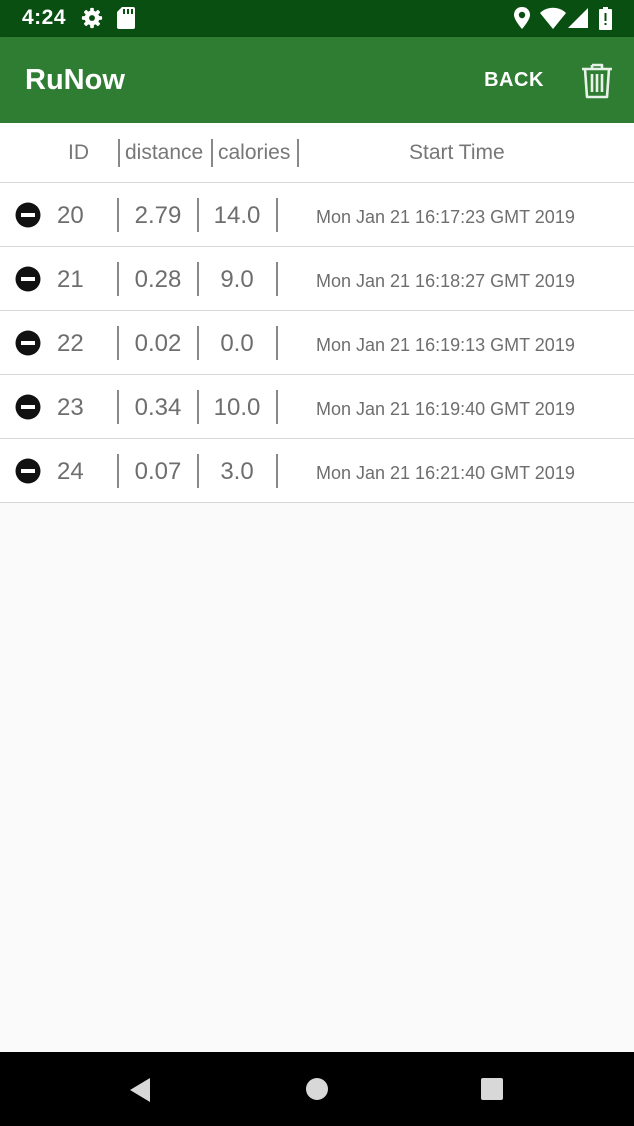 Image resolution: width=634 pixels, height=1126 pixels. What do you see at coordinates (158, 343) in the screenshot?
I see `cell-distance: 0.02` at bounding box center [158, 343].